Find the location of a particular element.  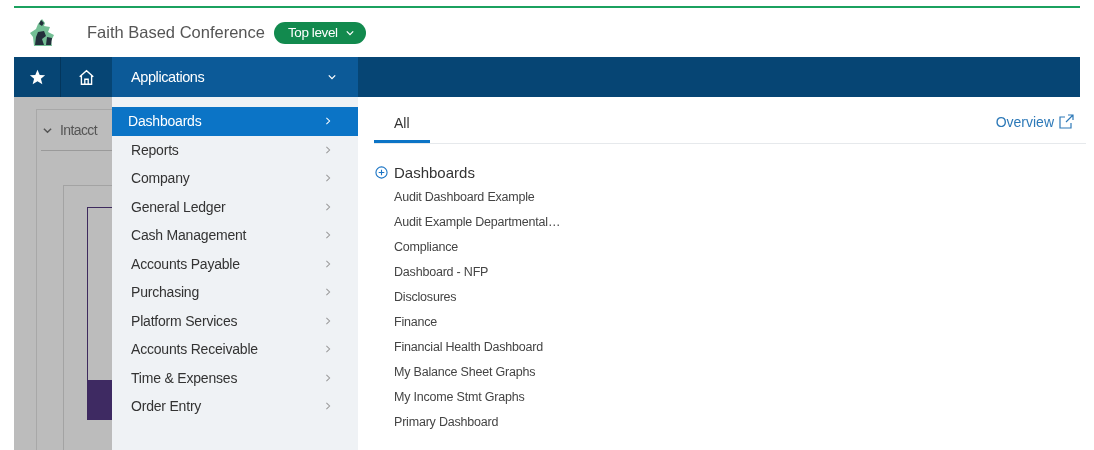

dashboard-link: Compliance is located at coordinates (426, 247).